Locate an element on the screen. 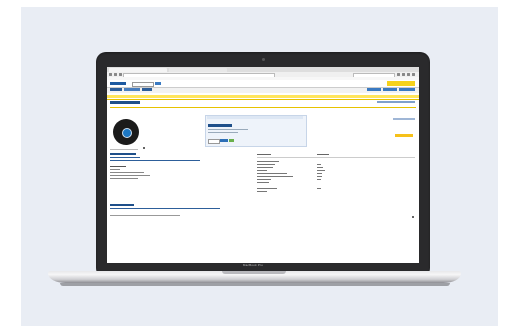 The height and width of the screenshot is (334, 506). laptop-base-shadow is located at coordinates (255, 284).